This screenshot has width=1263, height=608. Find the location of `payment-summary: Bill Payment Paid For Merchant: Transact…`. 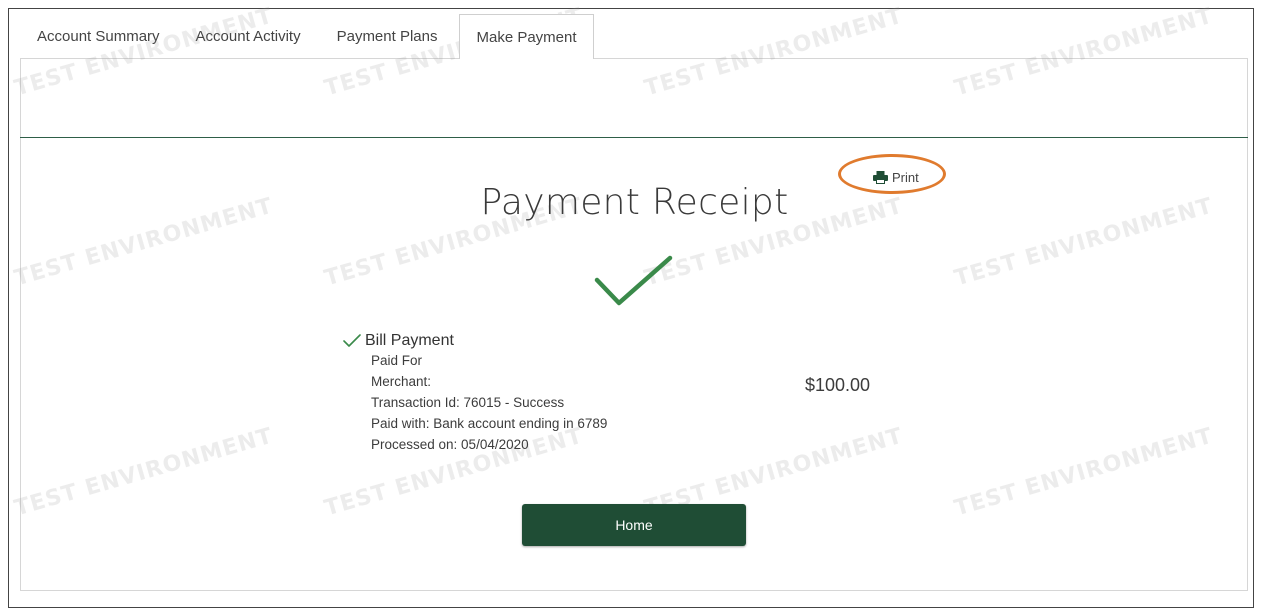

payment-summary: Bill Payment Paid For Merchant: Transact… is located at coordinates (475, 393).